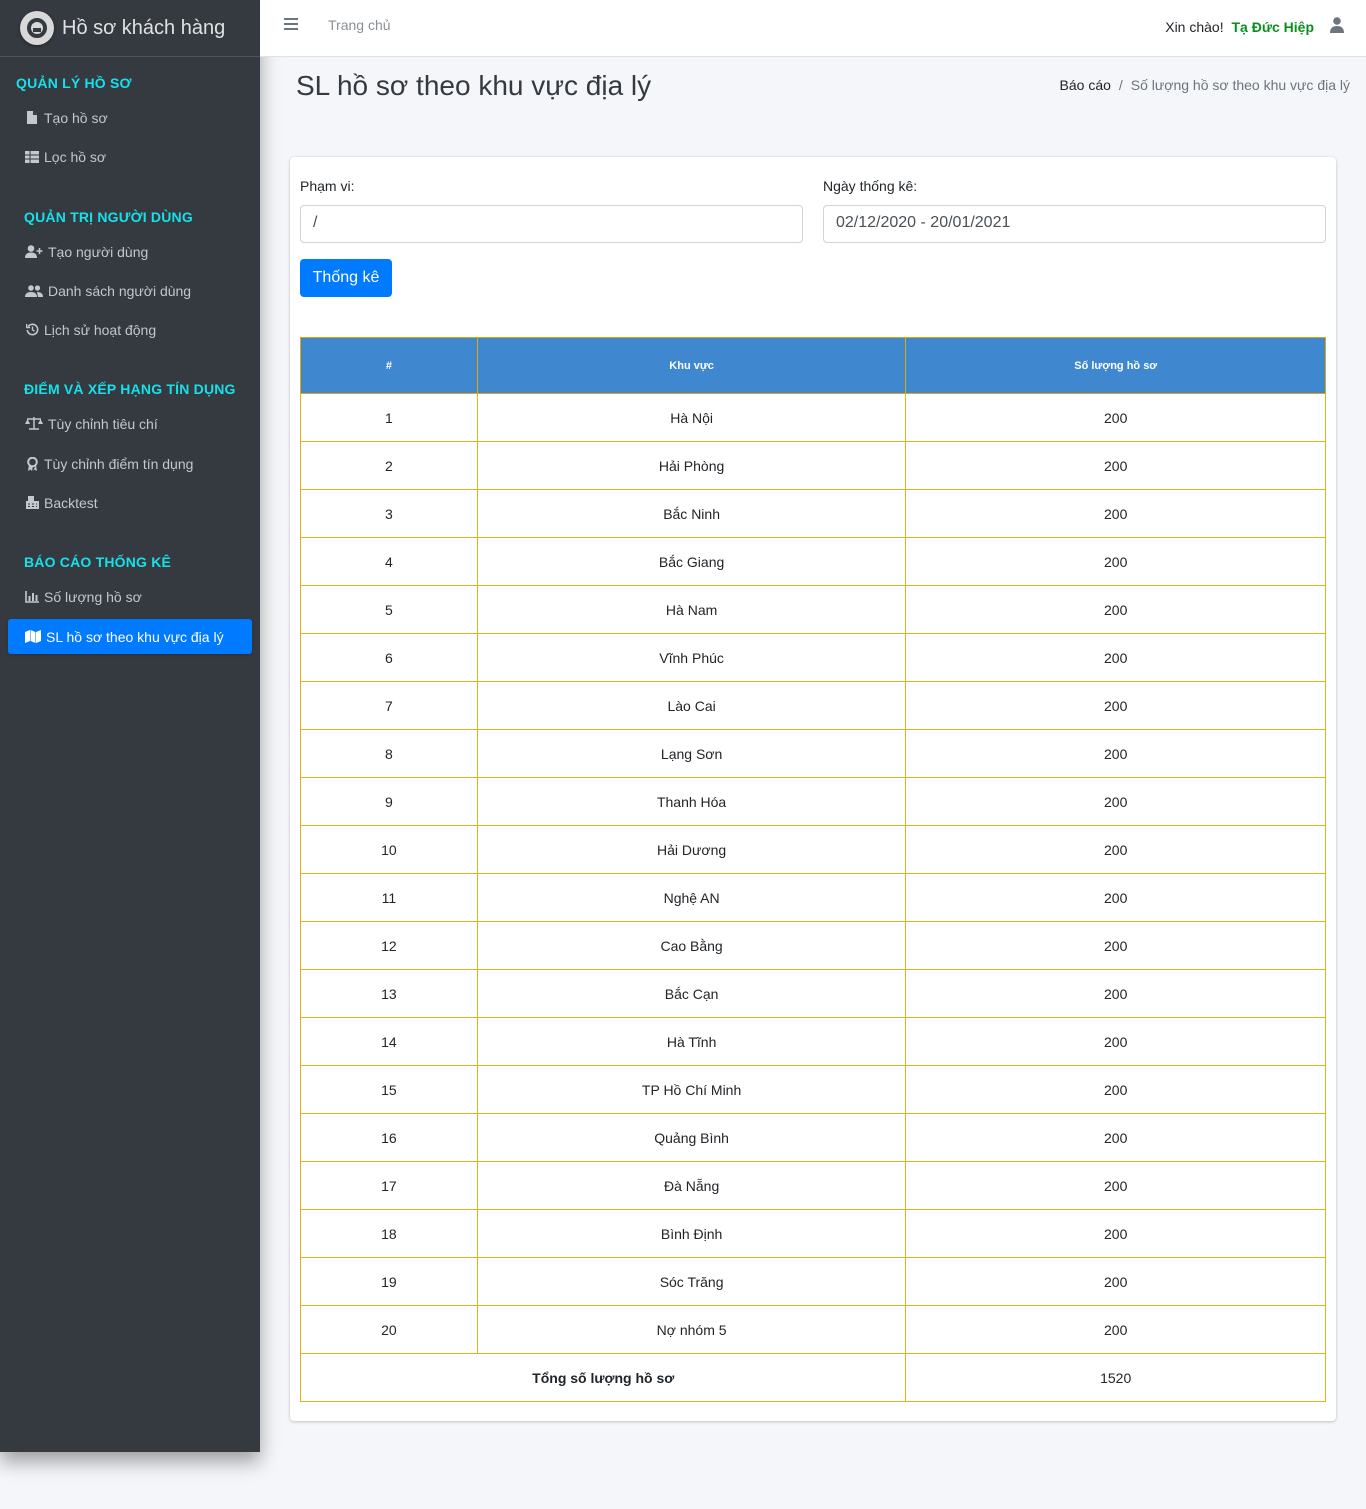 Image resolution: width=1366 pixels, height=1509 pixels. Describe the element at coordinates (359, 25) in the screenshot. I see `home-link: Trang chủ` at that location.